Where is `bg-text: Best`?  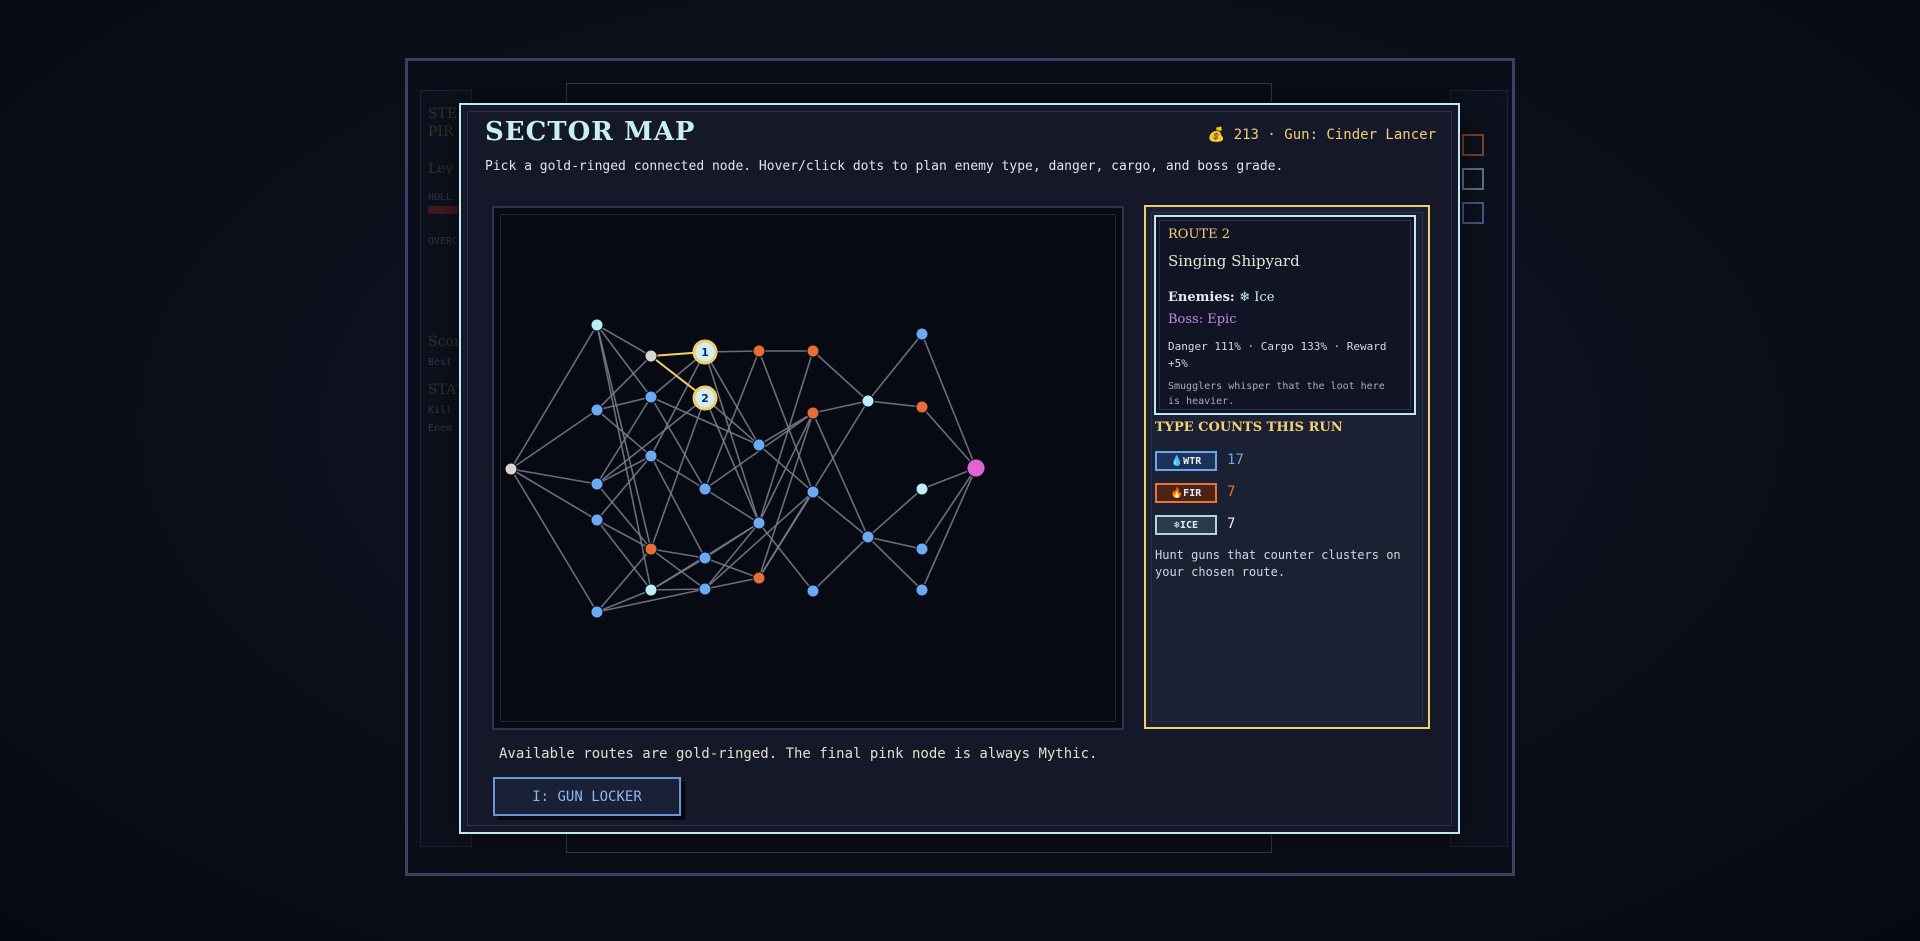 bg-text: Best is located at coordinates (440, 362).